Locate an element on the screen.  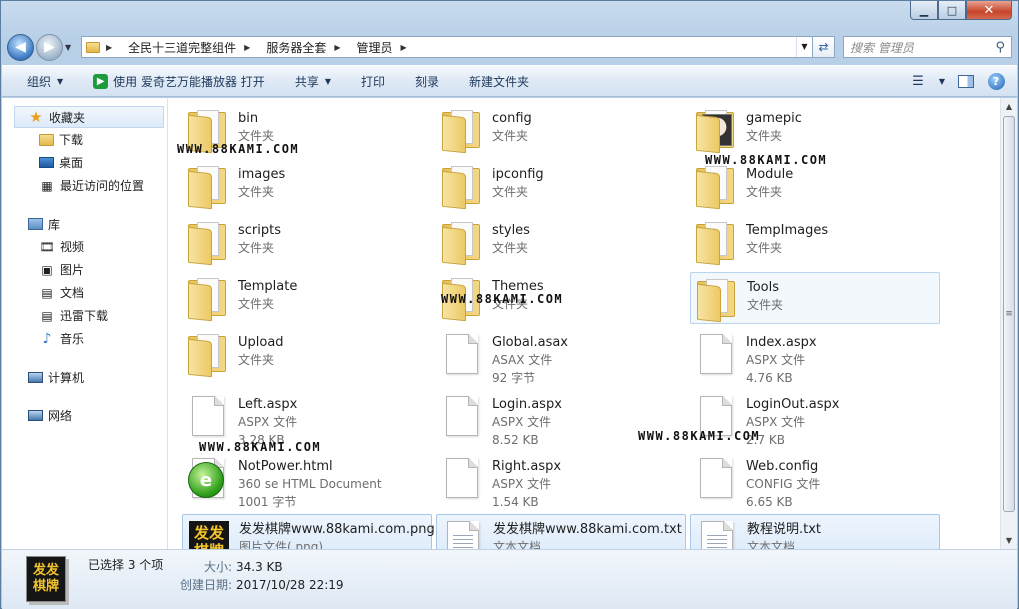
downloads-folder-icon is located at coordinates (46, 139).